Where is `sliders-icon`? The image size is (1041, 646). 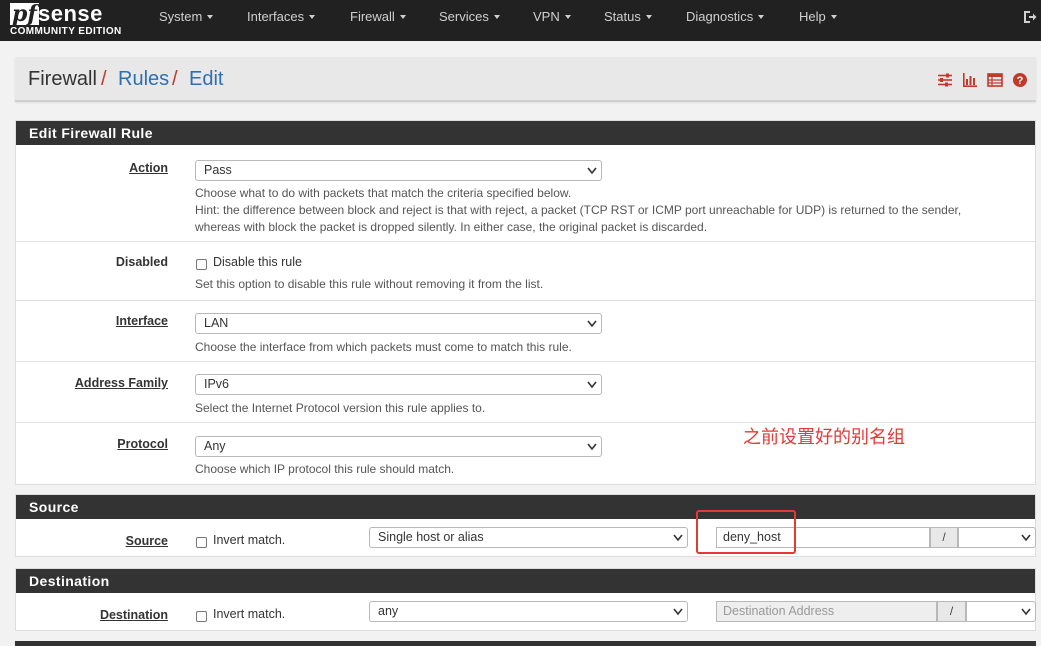 sliders-icon is located at coordinates (945, 80).